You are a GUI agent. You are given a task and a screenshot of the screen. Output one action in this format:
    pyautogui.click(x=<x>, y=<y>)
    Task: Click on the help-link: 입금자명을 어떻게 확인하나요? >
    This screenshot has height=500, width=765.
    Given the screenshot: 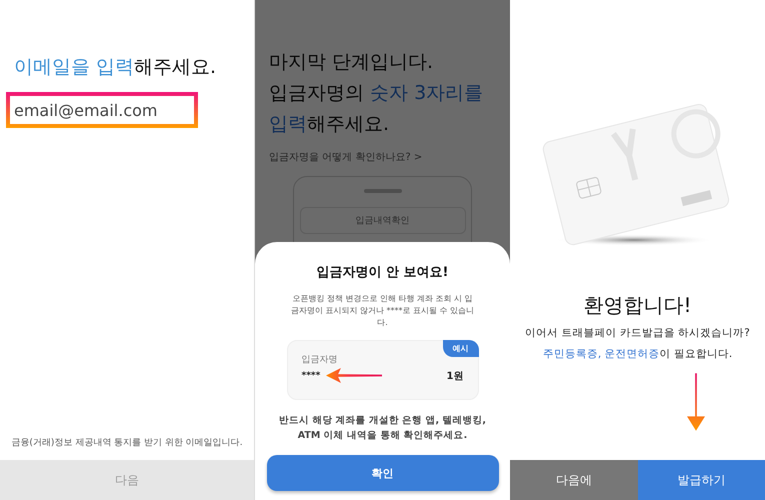 What is the action you would take?
    pyautogui.click(x=382, y=157)
    